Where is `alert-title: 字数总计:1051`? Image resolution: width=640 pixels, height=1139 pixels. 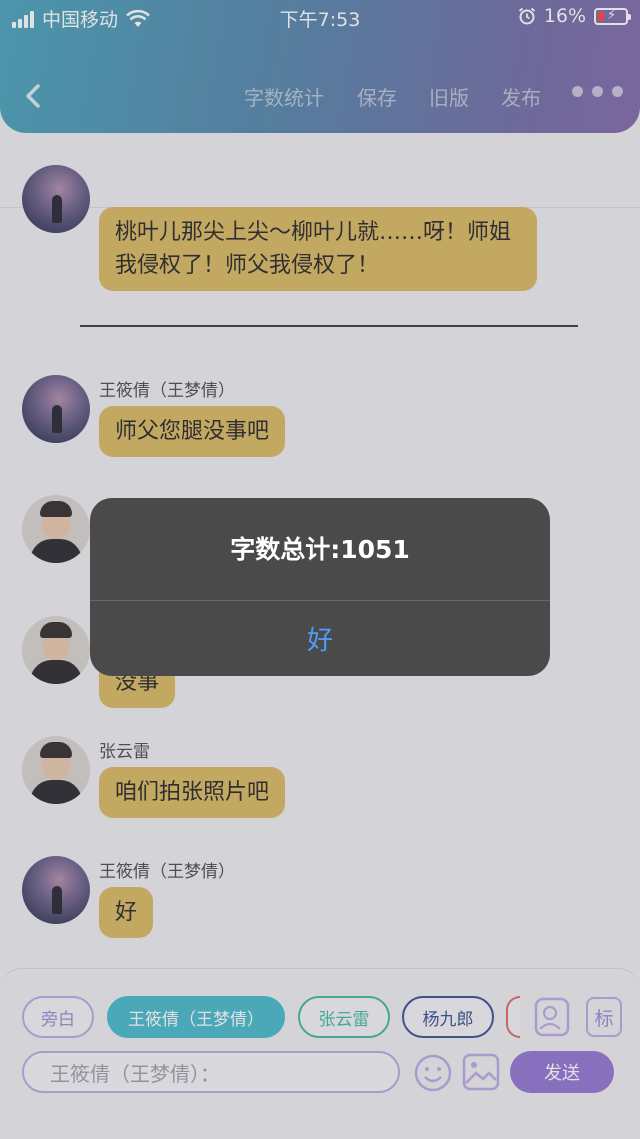 alert-title: 字数总计:1051 is located at coordinates (320, 549).